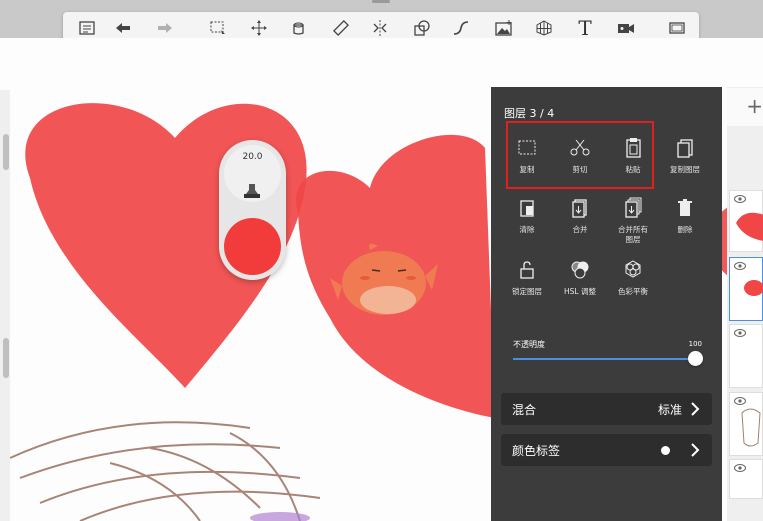 The image size is (763, 521). I want to click on layer-panel-title: 图层 3 / 4, so click(529, 113).